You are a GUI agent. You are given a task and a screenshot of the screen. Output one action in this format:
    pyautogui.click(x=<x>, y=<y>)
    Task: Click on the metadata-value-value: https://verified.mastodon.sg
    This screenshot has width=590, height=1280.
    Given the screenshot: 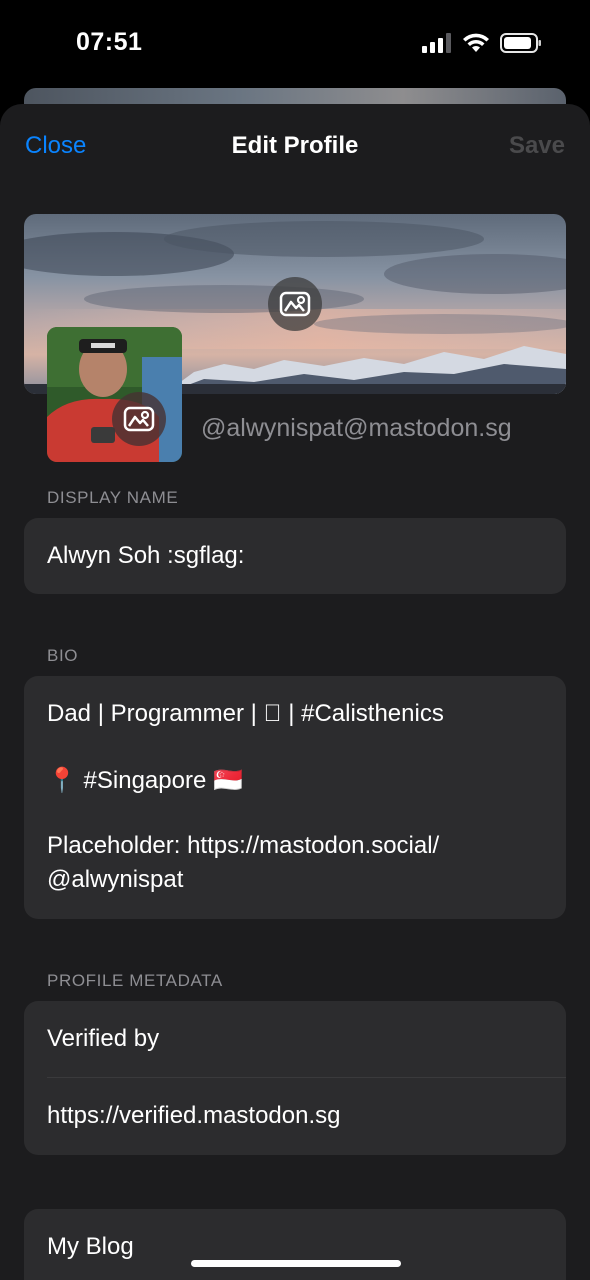 What is the action you would take?
    pyautogui.click(x=194, y=1115)
    